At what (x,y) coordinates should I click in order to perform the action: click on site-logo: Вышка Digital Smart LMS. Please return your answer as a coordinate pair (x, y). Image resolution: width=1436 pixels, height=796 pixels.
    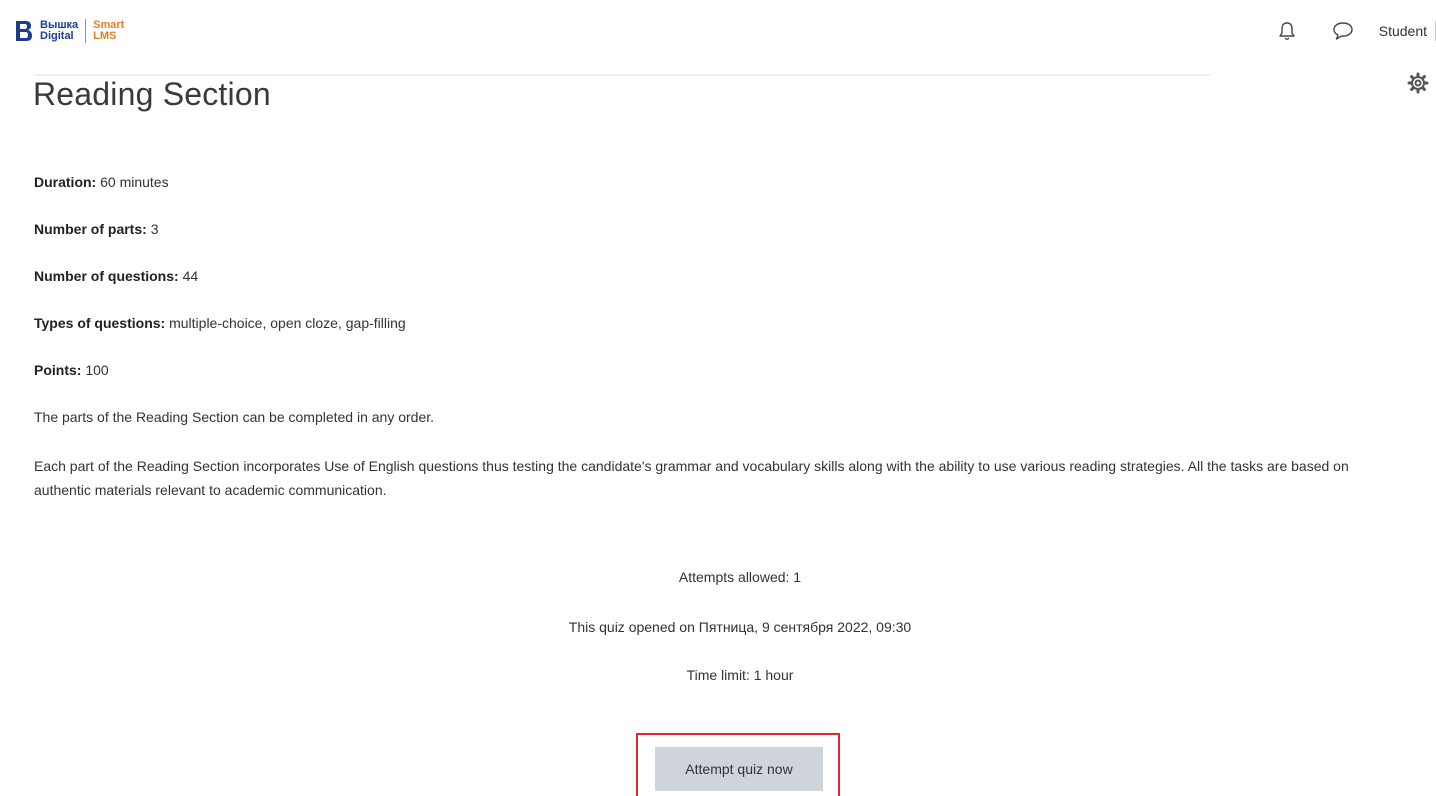
    Looking at the image, I should click on (69, 31).